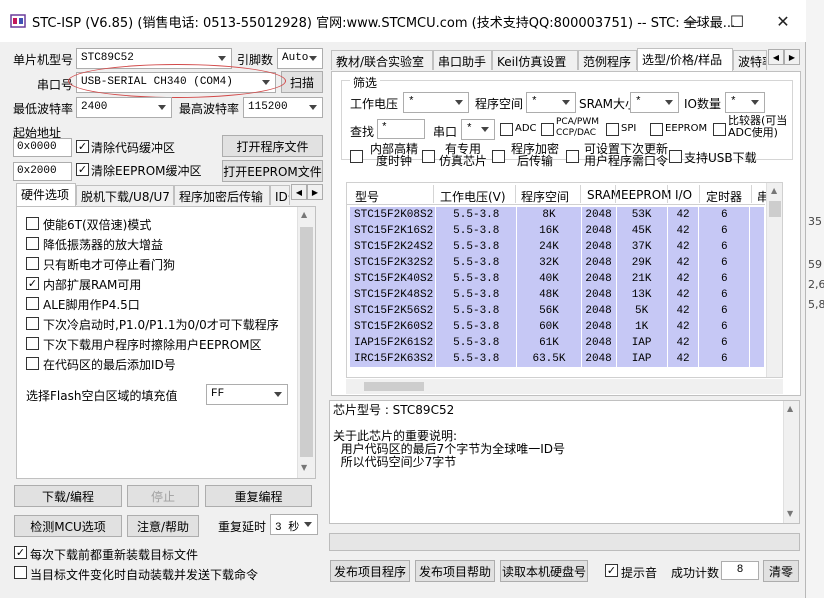 This screenshot has width=824, height=598. Describe the element at coordinates (125, 195) in the screenshot. I see `tab-offline-download: 脱机下载/U8/U7` at that location.